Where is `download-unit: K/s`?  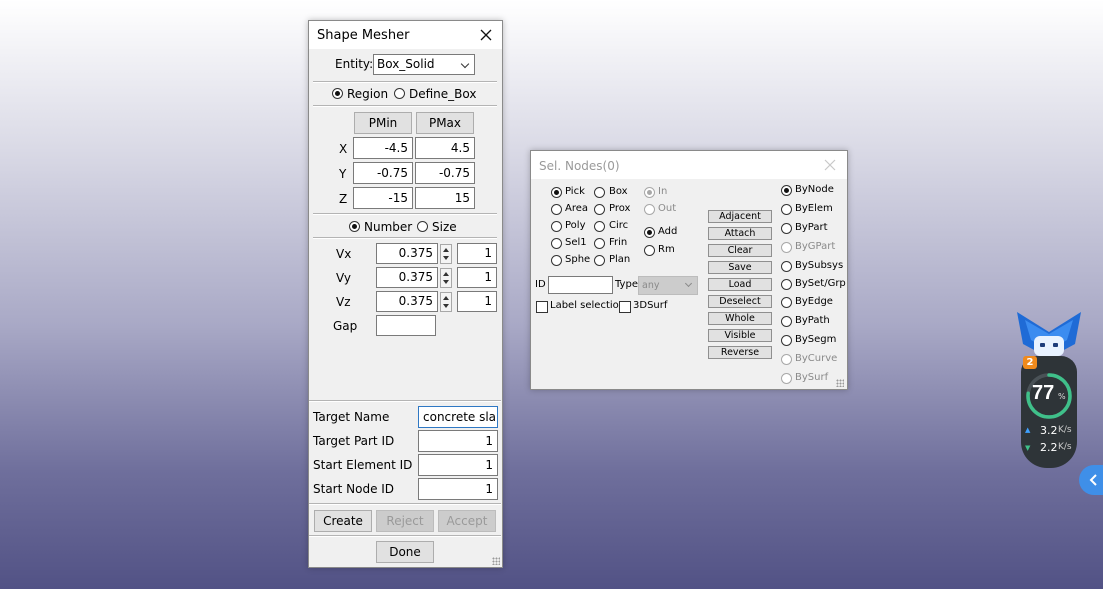
download-unit: K/s is located at coordinates (1065, 447).